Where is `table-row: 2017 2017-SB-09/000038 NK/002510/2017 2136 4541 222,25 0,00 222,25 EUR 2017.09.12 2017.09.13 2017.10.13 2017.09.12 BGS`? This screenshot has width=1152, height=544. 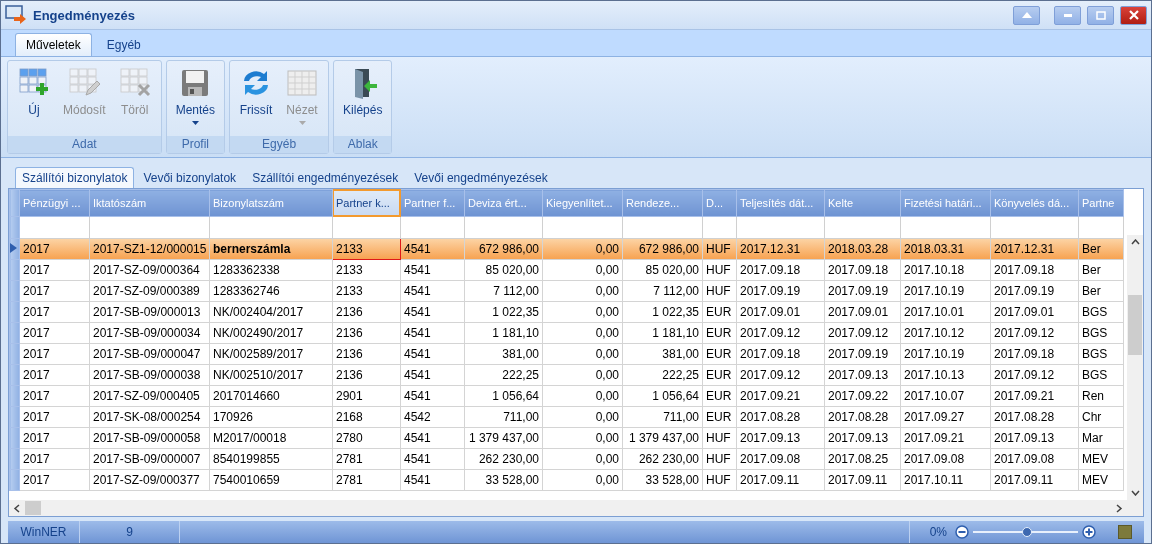 table-row: 2017 2017-SB-09/000038 NK/002510/2017 2136 4541 222,25 0,00 222,25 EUR 2017.09.12 2017.09.13 2017.10.13 2017.09.12 BGS is located at coordinates (566, 375).